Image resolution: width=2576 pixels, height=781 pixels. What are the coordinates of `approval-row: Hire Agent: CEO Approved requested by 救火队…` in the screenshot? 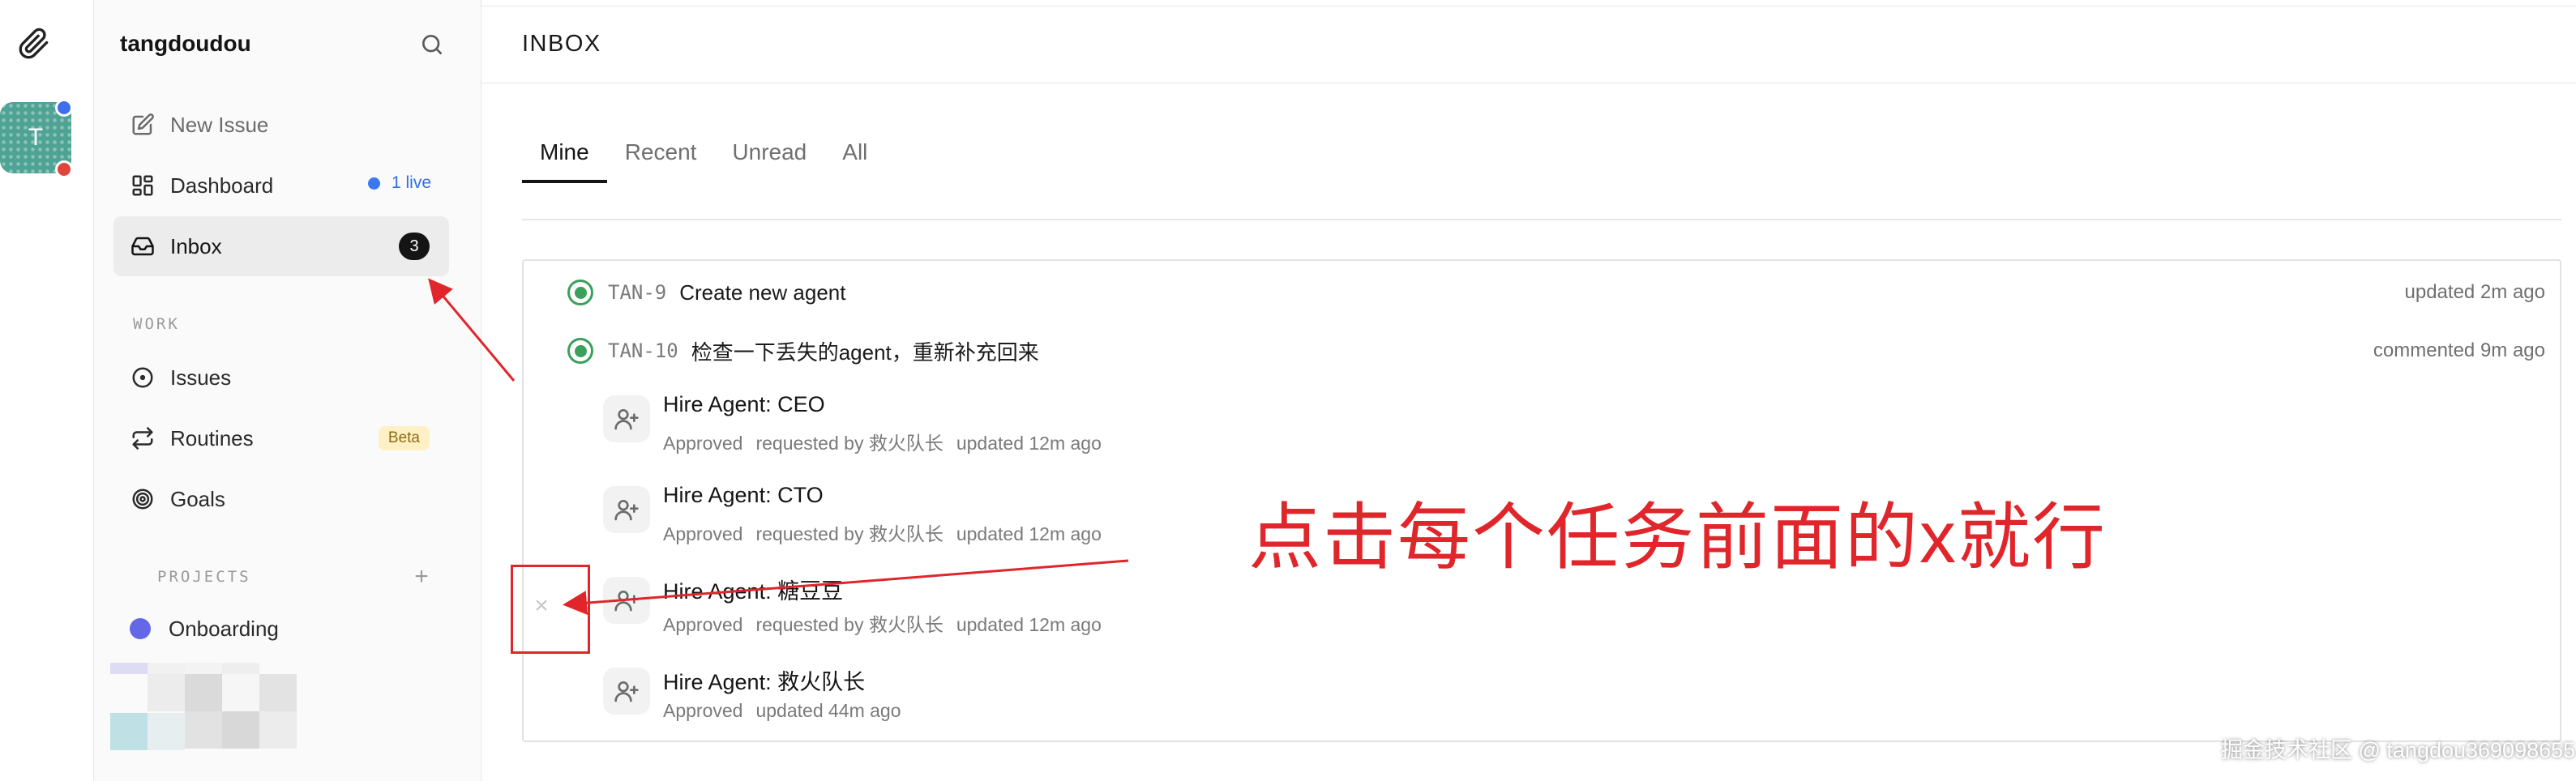 It's located at (1170, 424).